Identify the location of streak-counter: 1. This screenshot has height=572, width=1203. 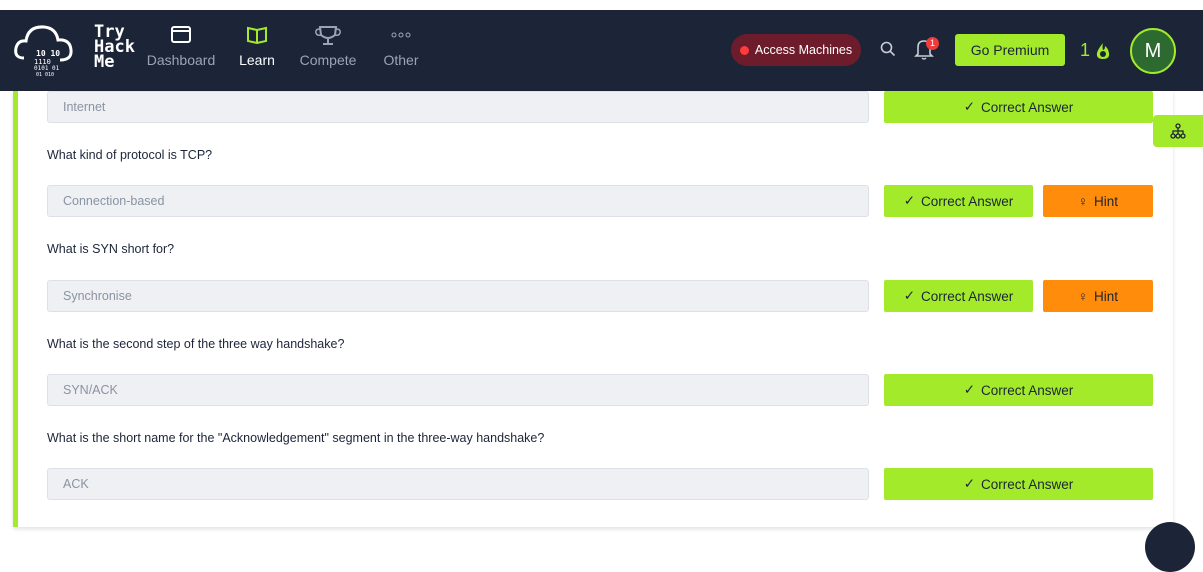
(1096, 50).